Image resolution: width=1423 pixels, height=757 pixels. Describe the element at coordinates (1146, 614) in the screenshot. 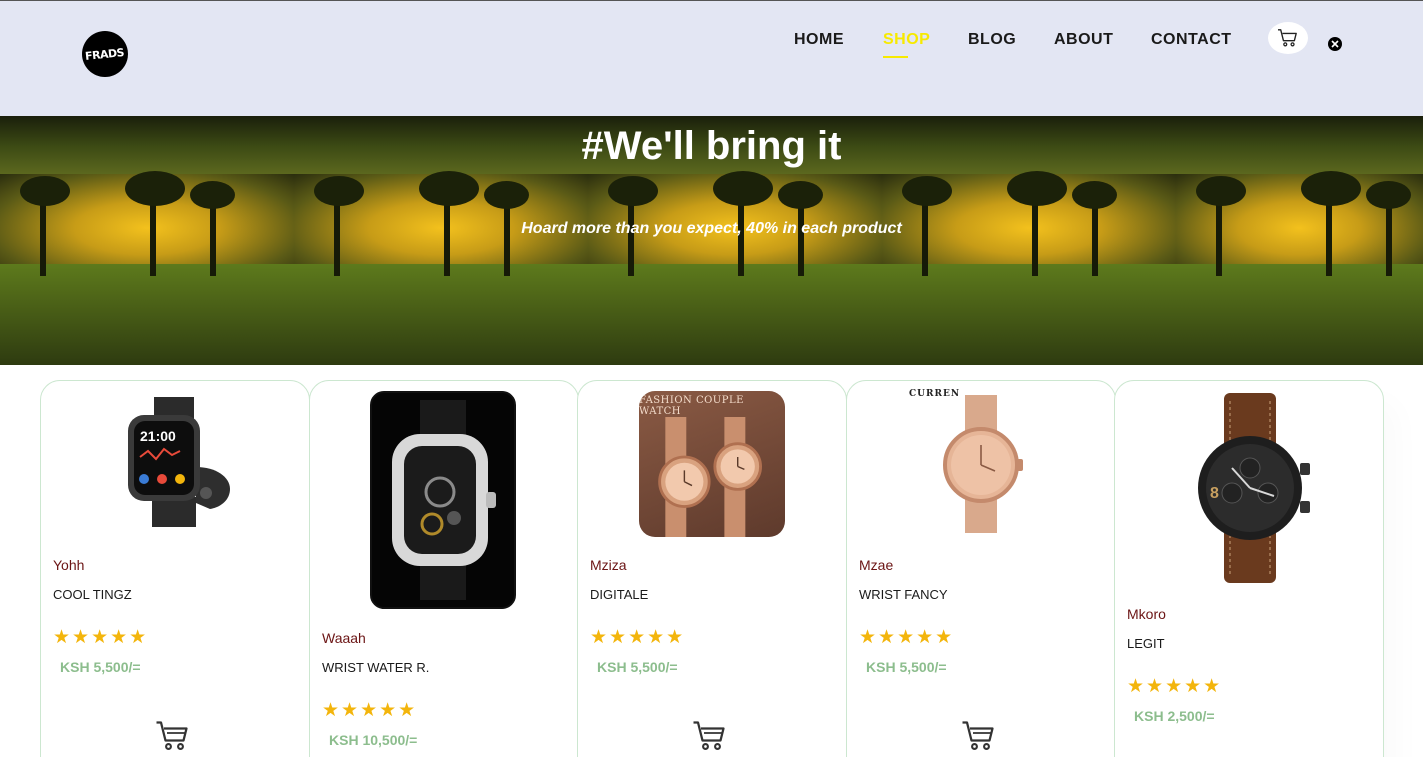

I see `product-brand: Mkoro` at that location.